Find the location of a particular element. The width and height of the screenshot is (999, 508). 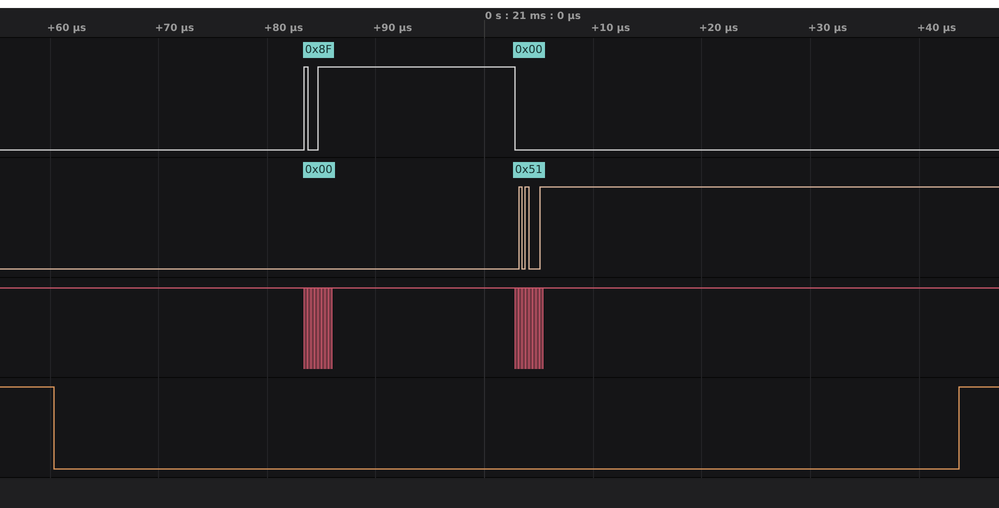

tick-label: +40 µs is located at coordinates (936, 29).